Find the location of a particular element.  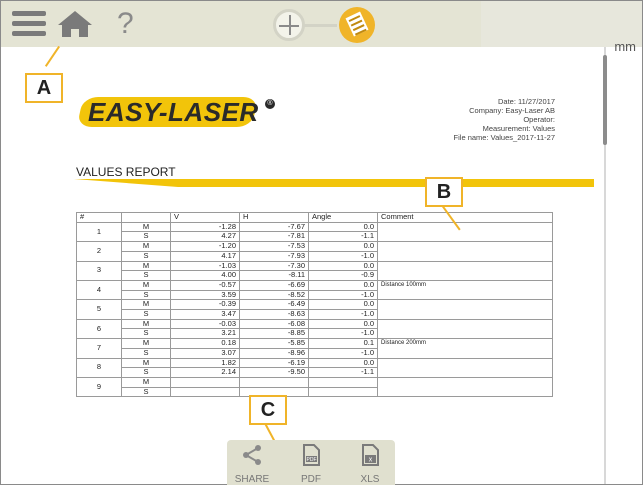

svg-text: PDF is located at coordinates (312, 460).